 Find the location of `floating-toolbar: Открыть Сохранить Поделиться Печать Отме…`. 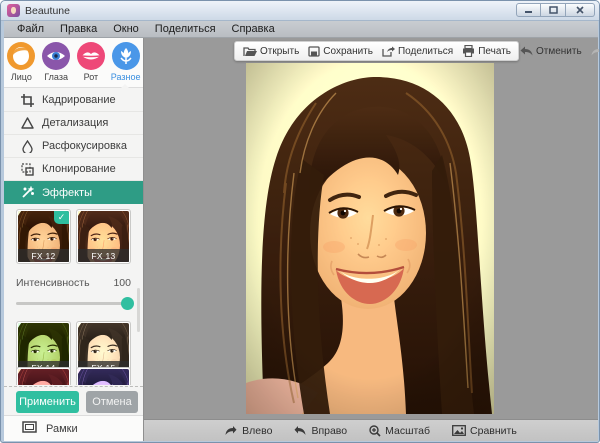

floating-toolbar: Открыть Сохранить Поделиться Печать Отме… is located at coordinates (416, 51).